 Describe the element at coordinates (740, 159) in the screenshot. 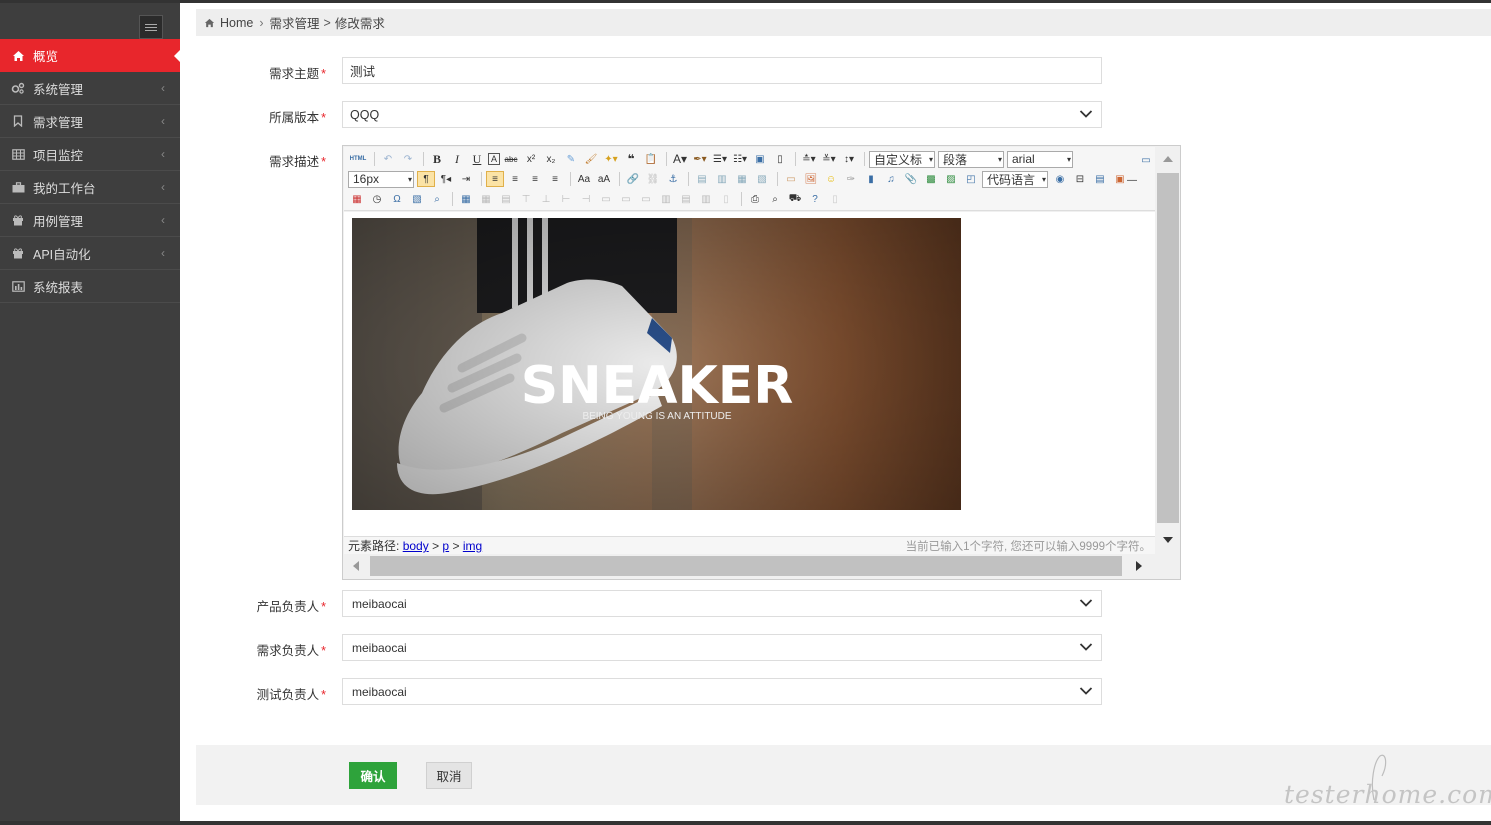

I see `unordered-list-icon: ☷▾` at that location.